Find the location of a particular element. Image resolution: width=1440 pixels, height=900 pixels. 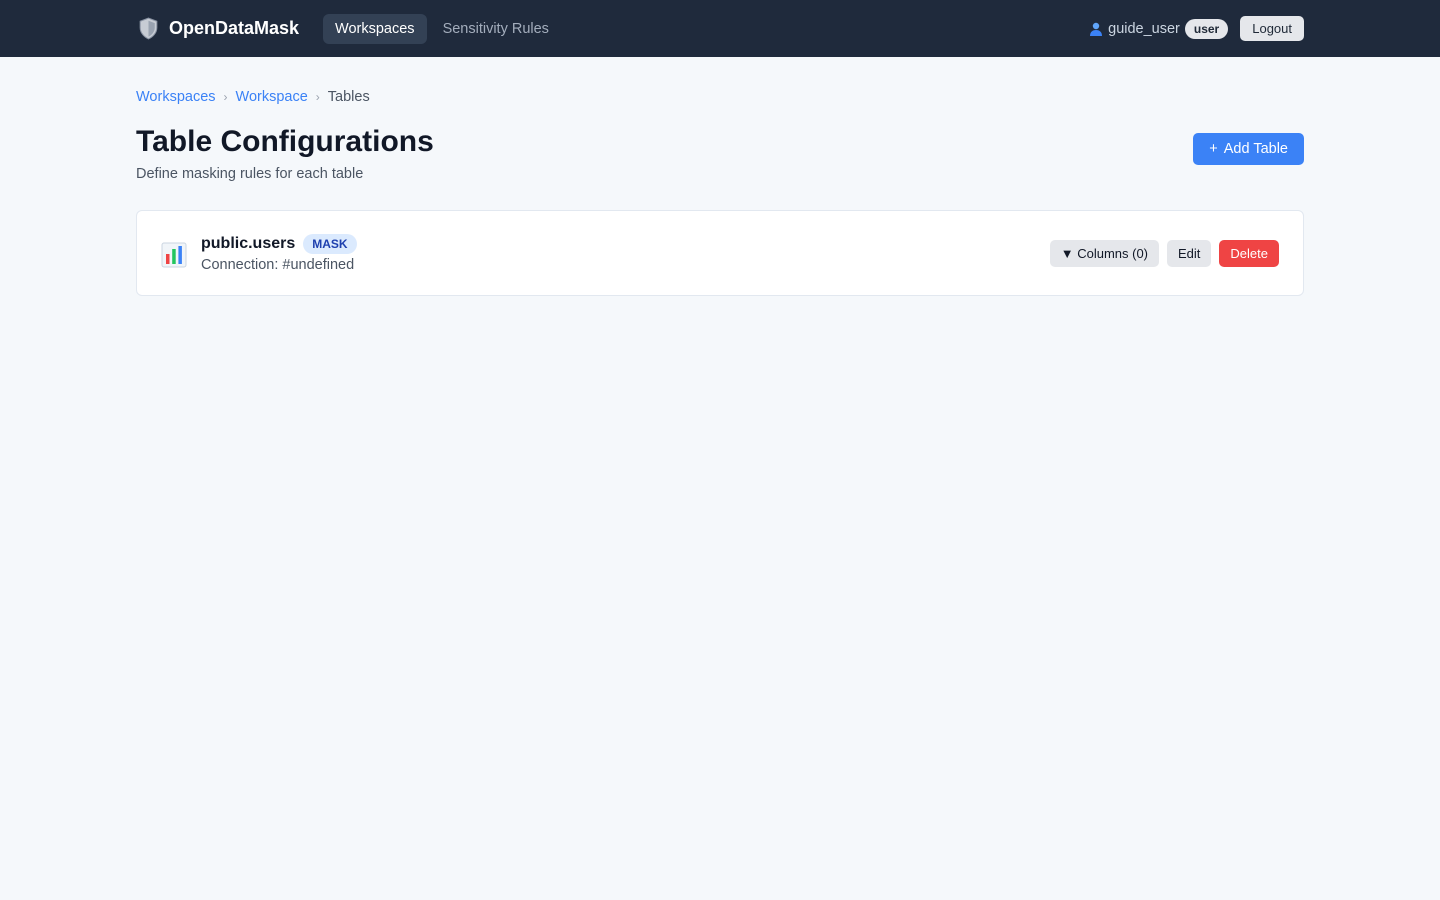

brand: OpenDataMask is located at coordinates (217, 28).